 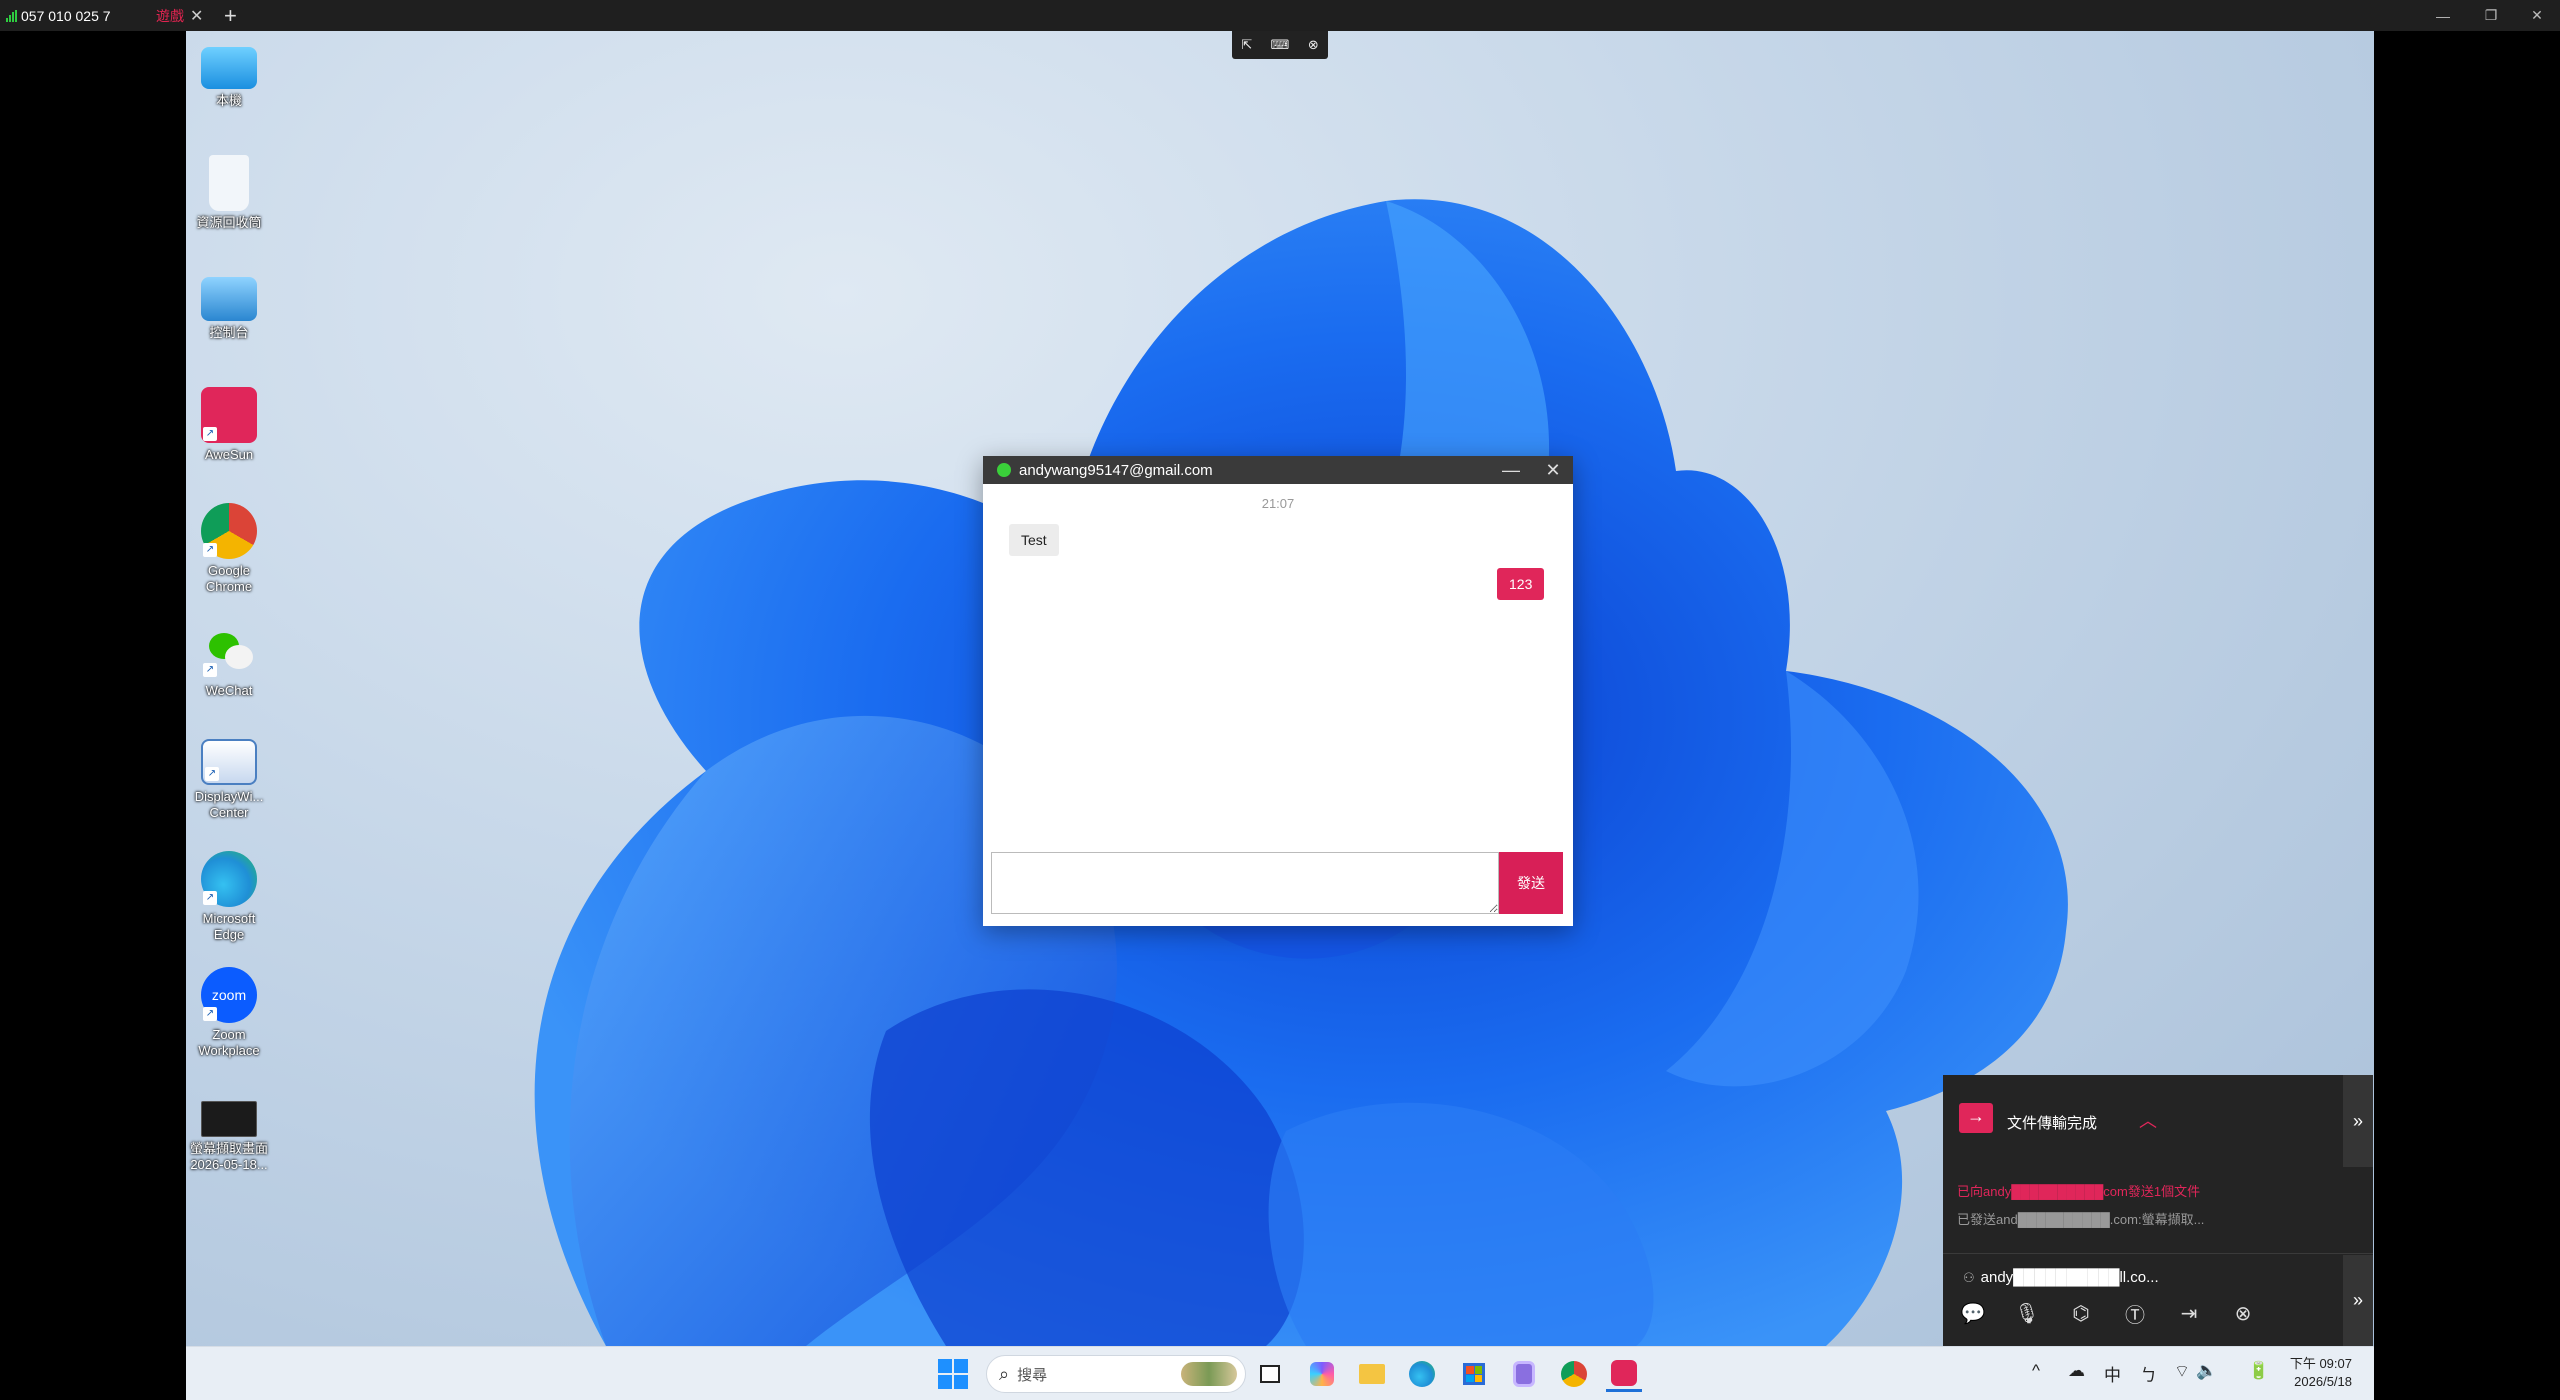 I want to click on divider, so click(x=2158, y=1253).